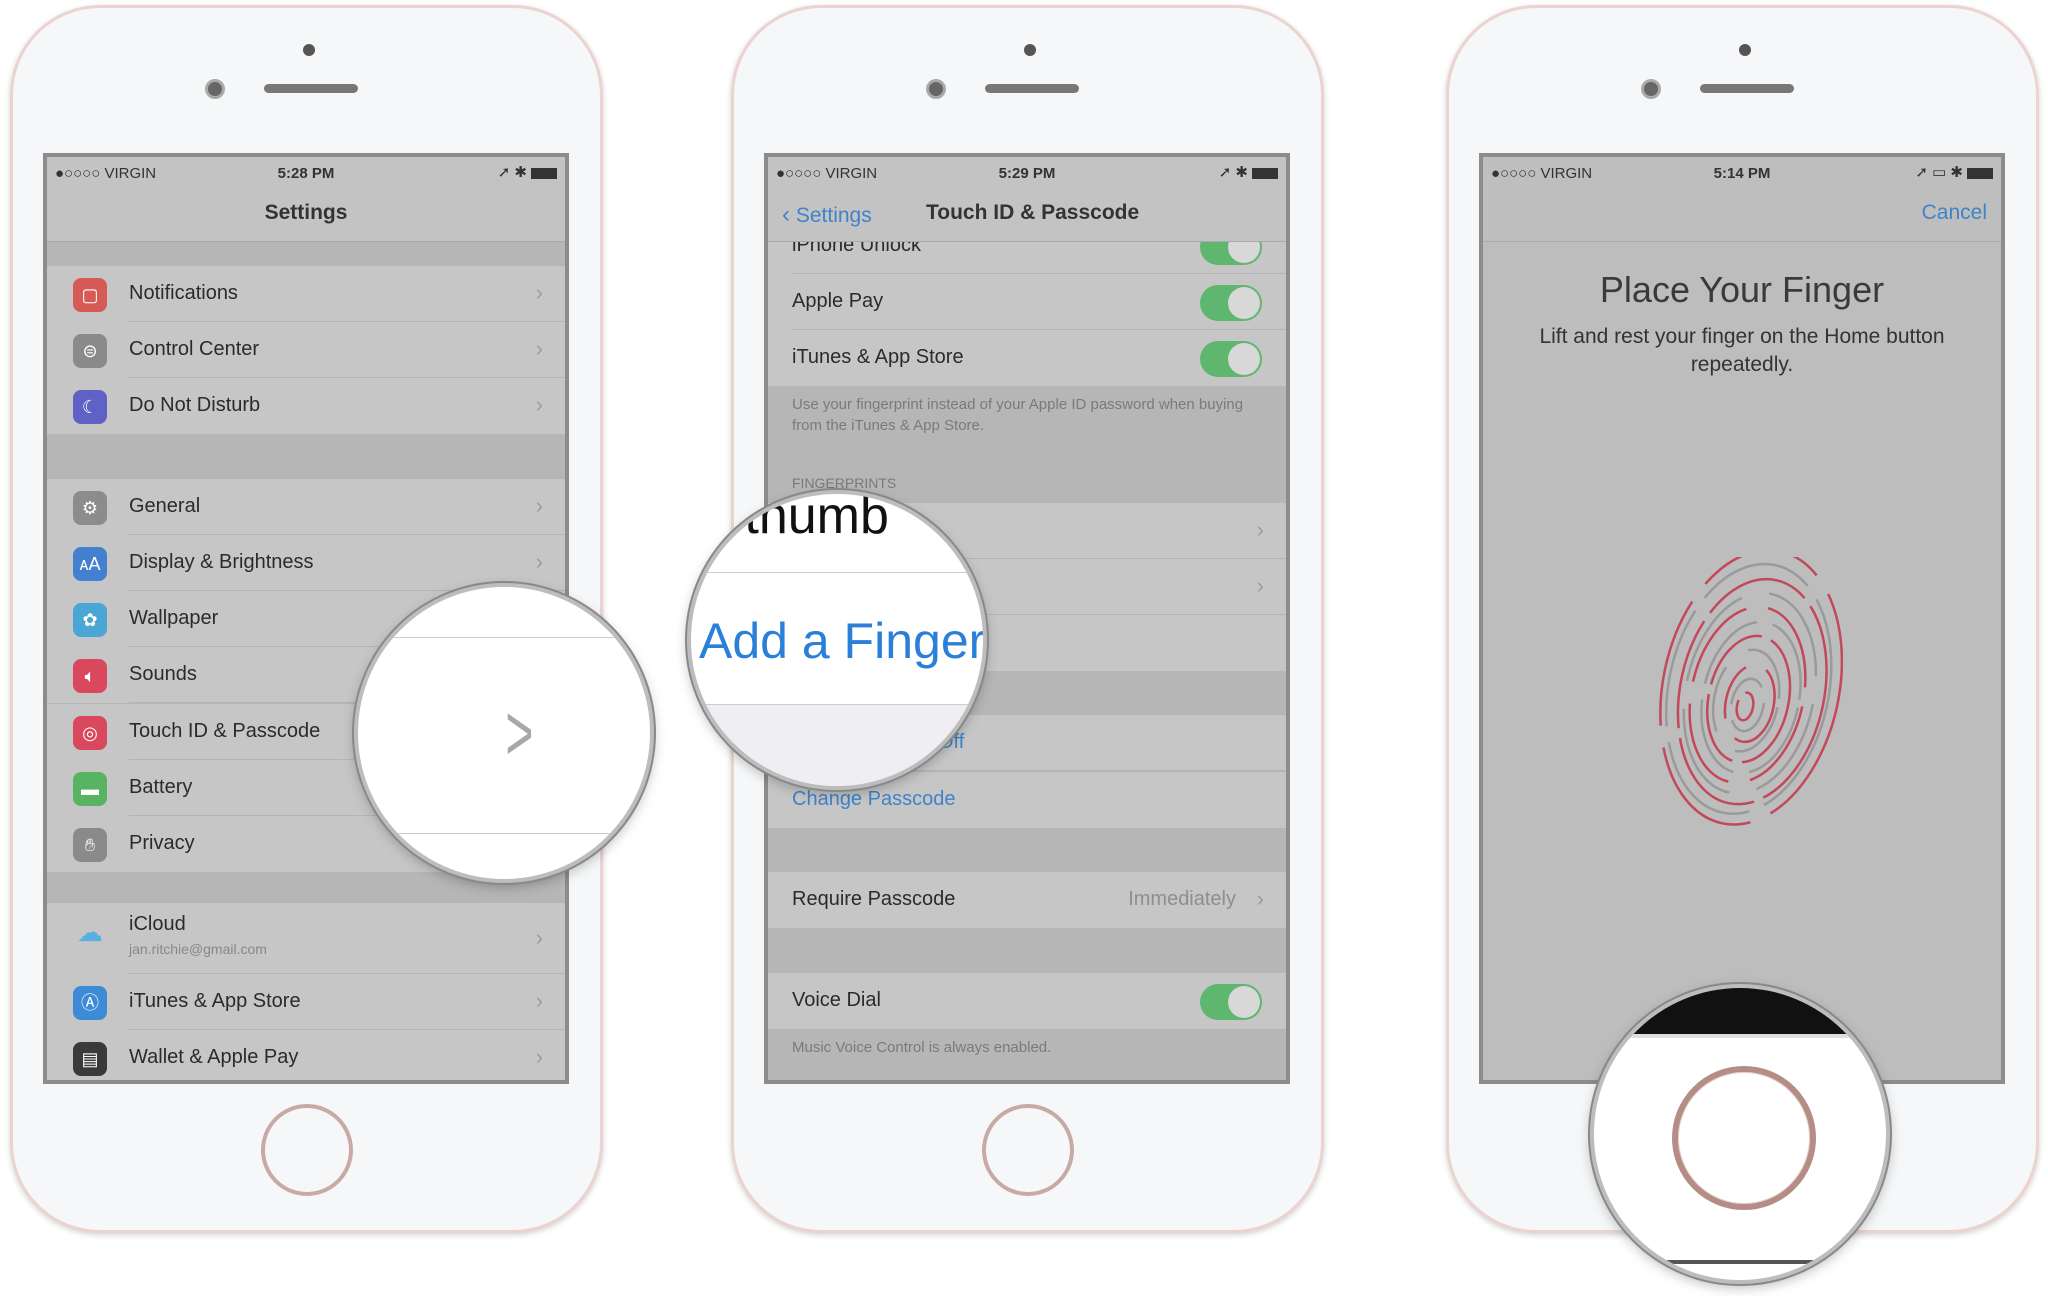 The image size is (2048, 1296). I want to click on app-store-icon: Ⓐ, so click(90, 1003).